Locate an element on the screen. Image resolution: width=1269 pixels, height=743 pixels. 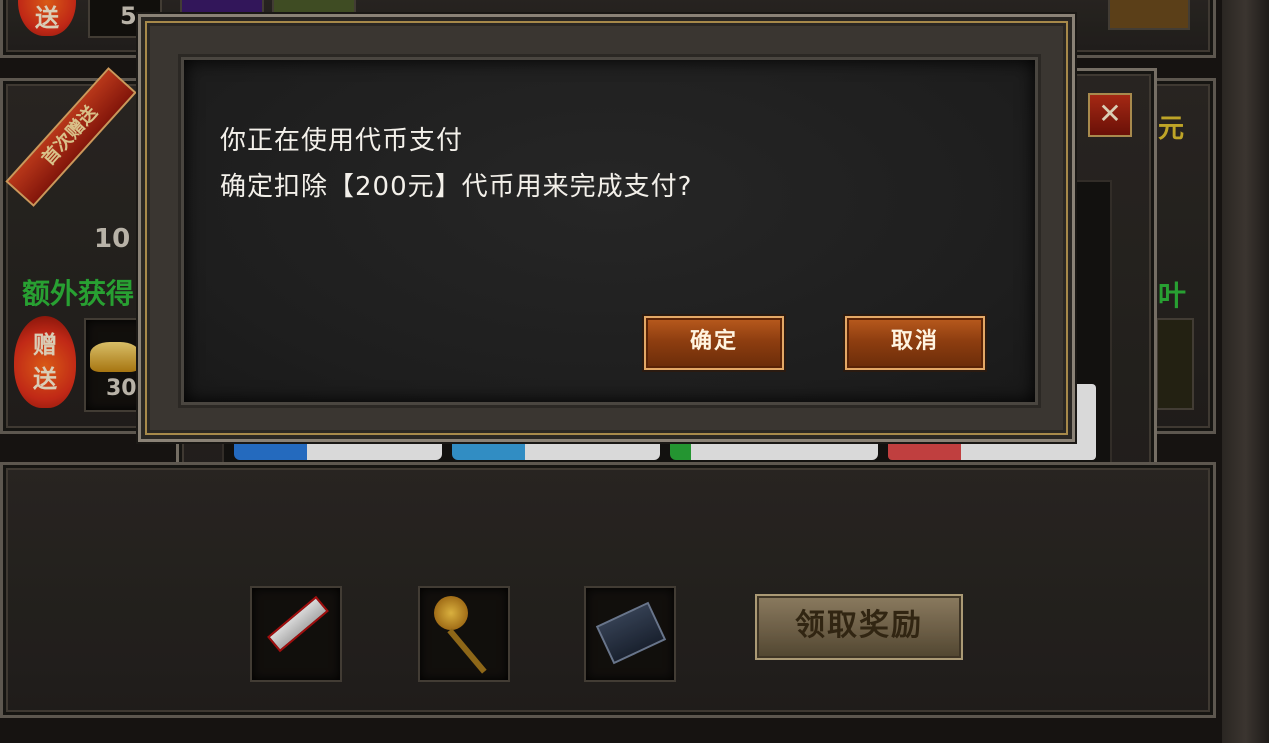
cancel-button: 取消 is located at coordinates (915, 343).